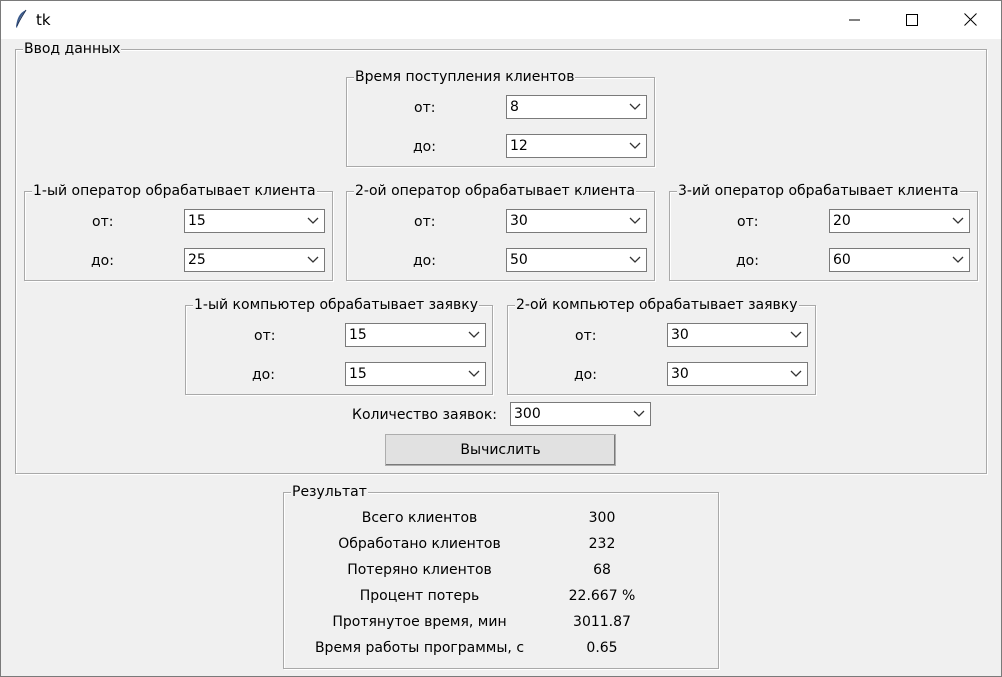  What do you see at coordinates (657, 305) in the screenshot?
I see `computer2-title: 2-ой компьютер обрабатывает заявку` at bounding box center [657, 305].